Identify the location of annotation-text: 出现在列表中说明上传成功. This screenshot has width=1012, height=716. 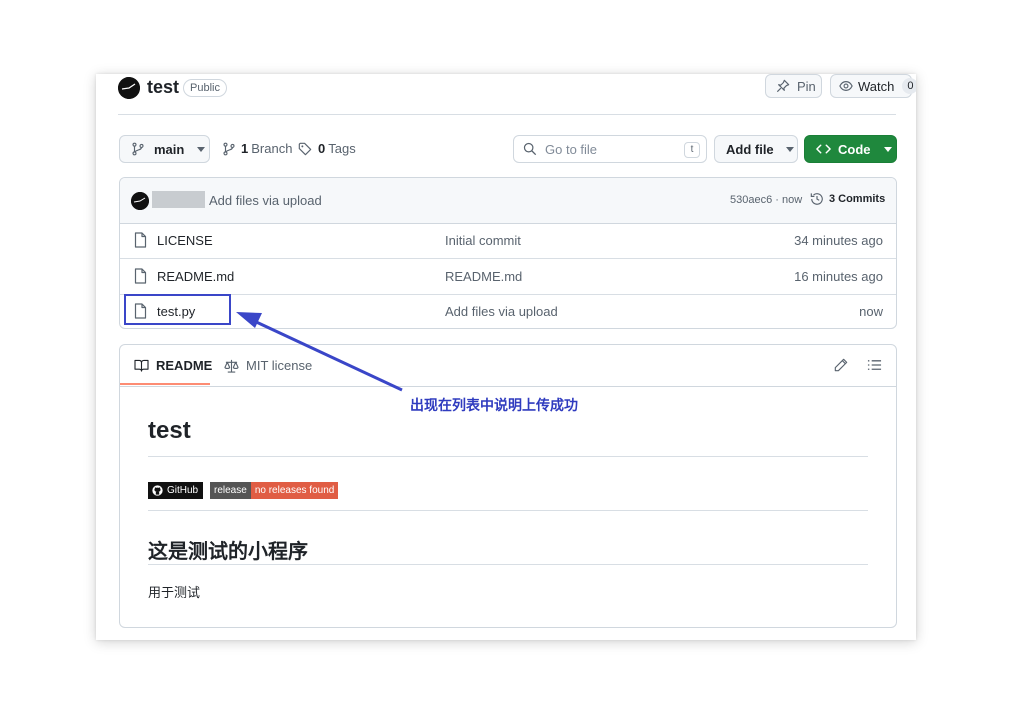
(494, 405).